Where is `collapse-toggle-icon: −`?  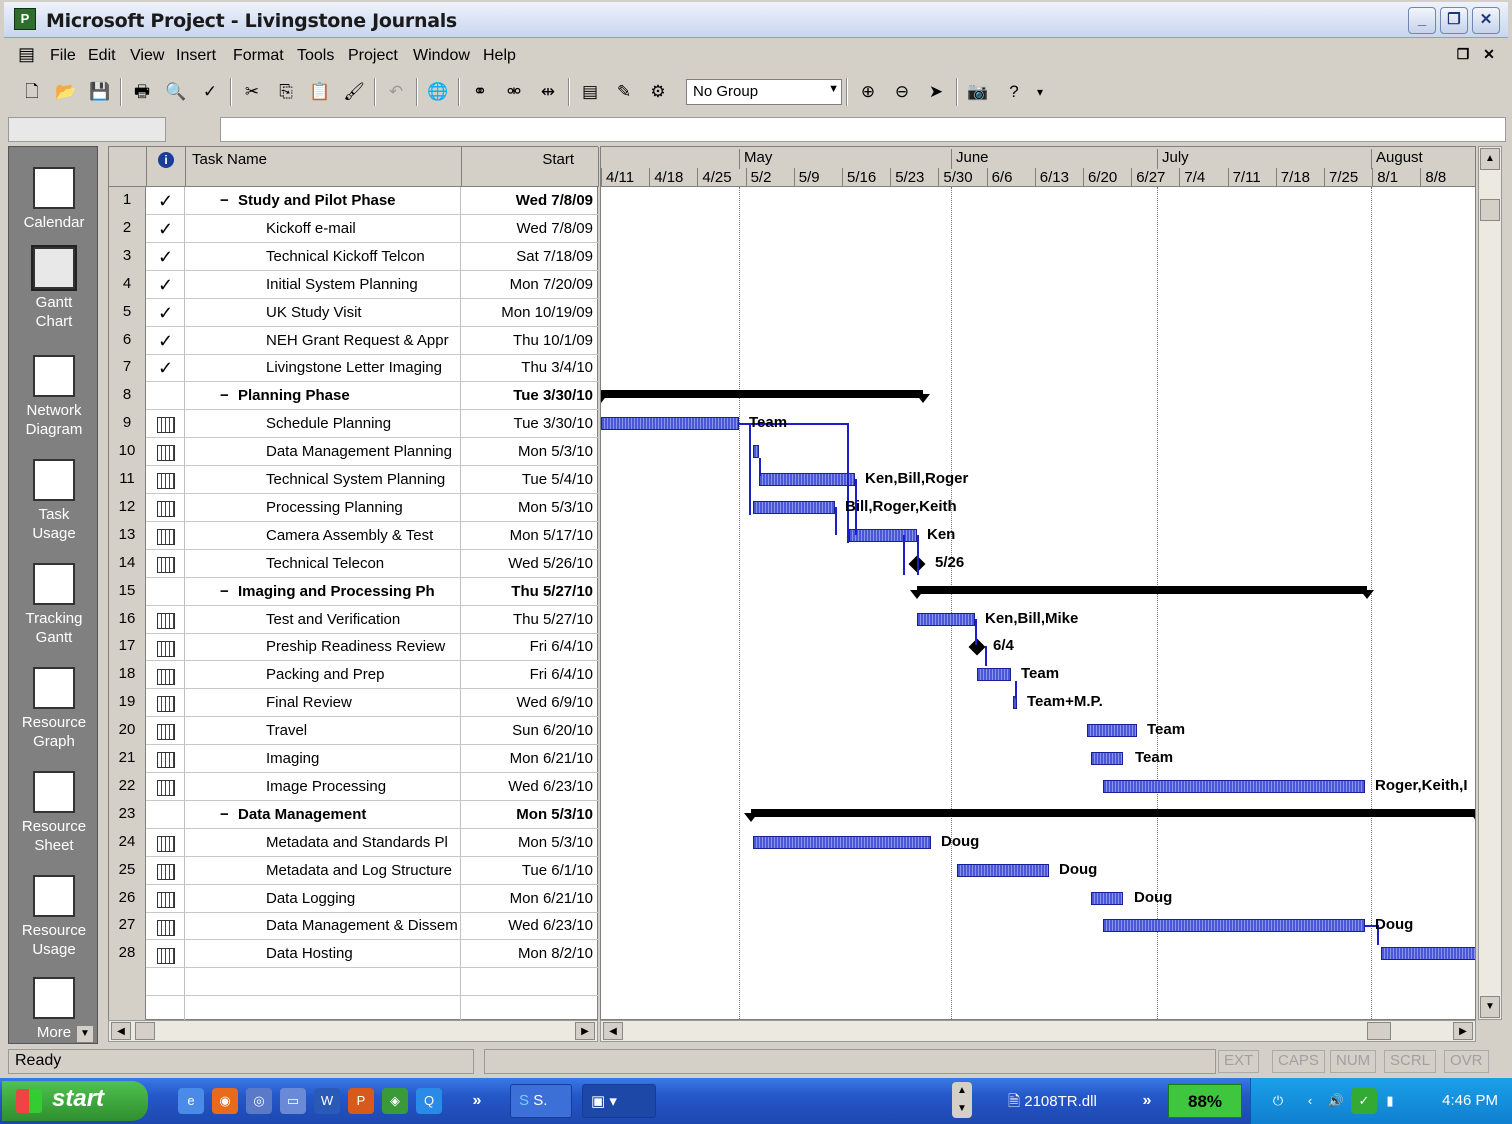
collapse-toggle-icon: − is located at coordinates (224, 814).